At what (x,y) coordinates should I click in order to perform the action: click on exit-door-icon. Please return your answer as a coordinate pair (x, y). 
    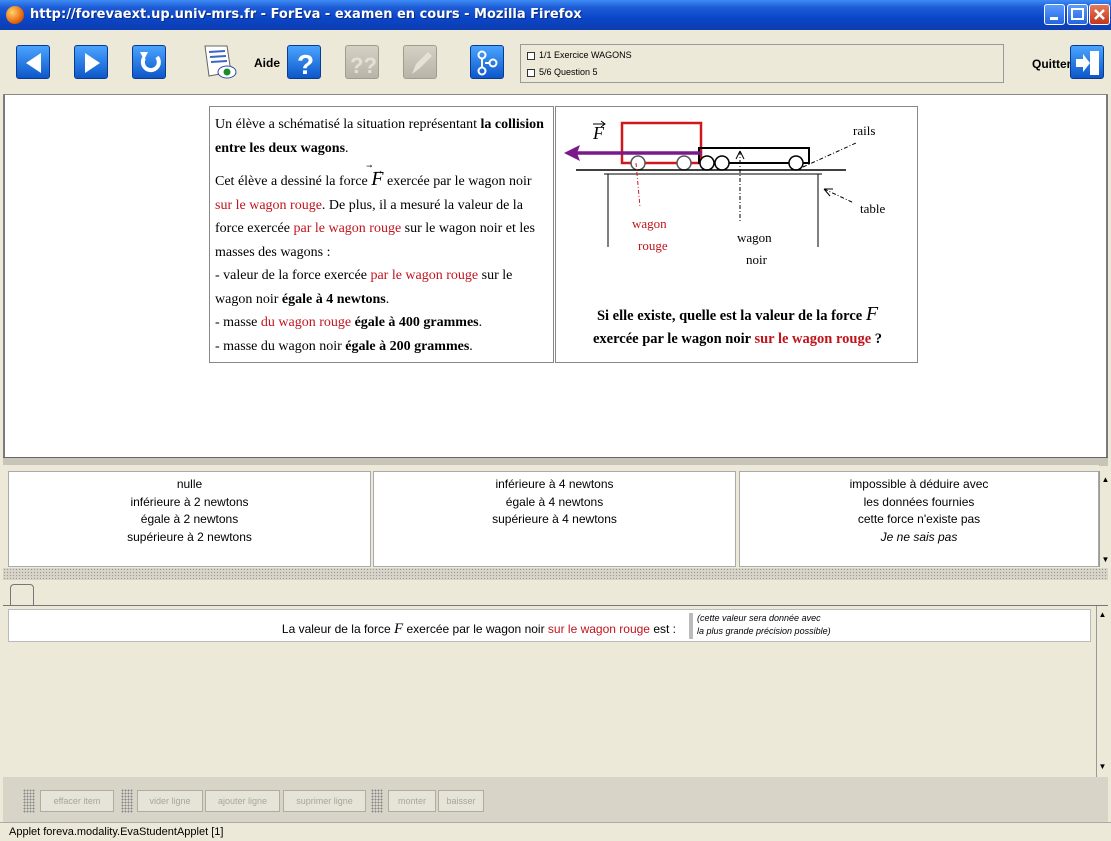
    Looking at the image, I should click on (1087, 63).